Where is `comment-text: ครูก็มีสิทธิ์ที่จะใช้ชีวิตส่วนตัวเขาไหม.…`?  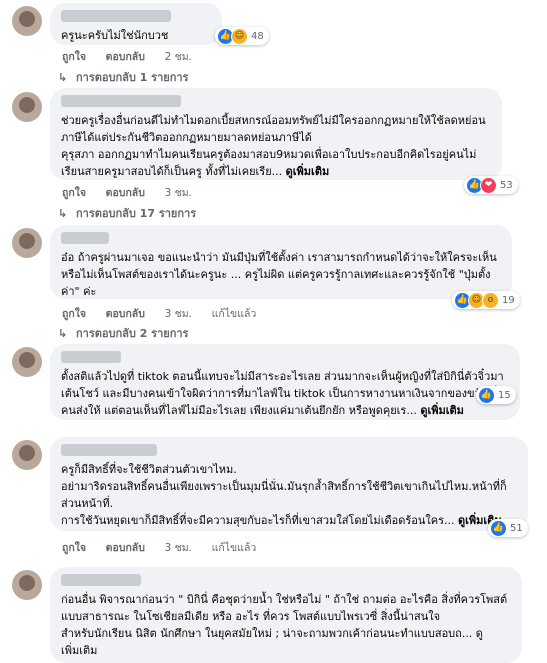 comment-text: ครูก็มีสิทธิ์ที่จะใช้ชีวิตส่วนตัวเขาไหม.… is located at coordinates (289, 495).